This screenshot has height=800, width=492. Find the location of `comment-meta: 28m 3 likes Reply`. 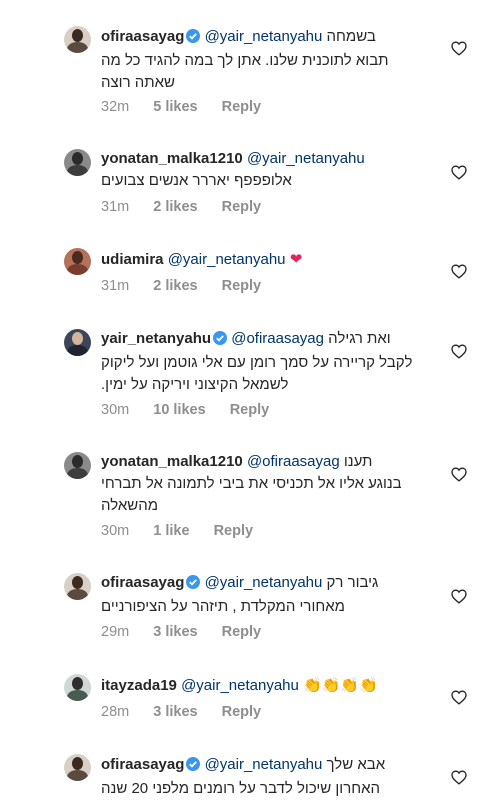

comment-meta: 28m 3 likes Reply is located at coordinates (191, 712).